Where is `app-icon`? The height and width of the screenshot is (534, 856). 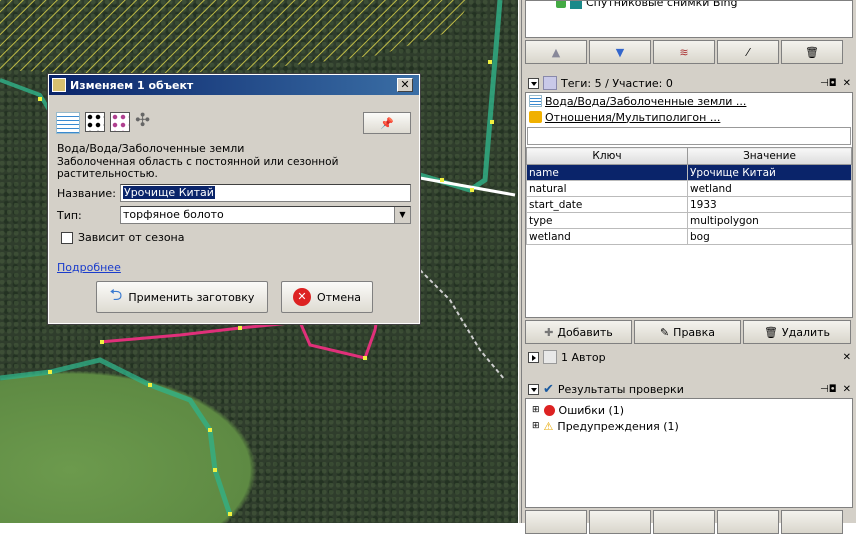 app-icon is located at coordinates (59, 85).